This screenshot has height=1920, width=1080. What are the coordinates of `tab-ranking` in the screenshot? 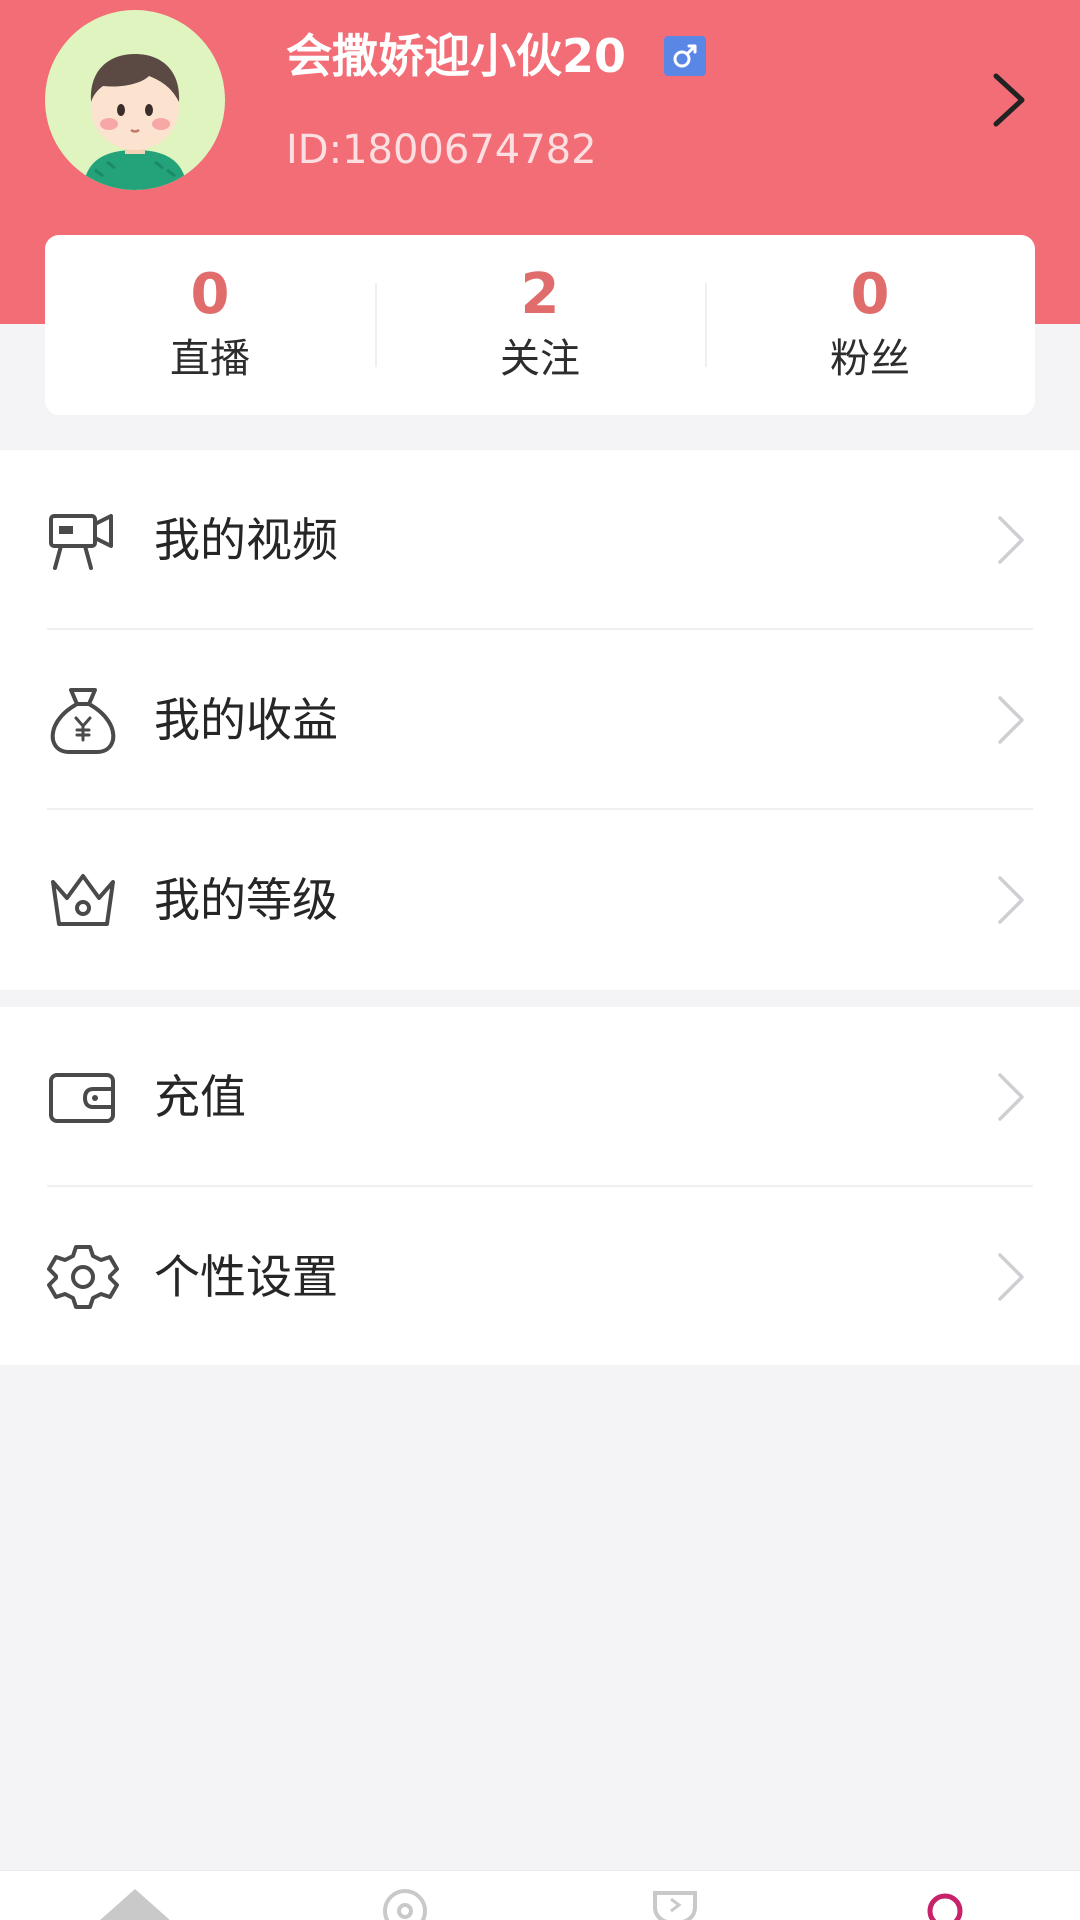 It's located at (675, 1895).